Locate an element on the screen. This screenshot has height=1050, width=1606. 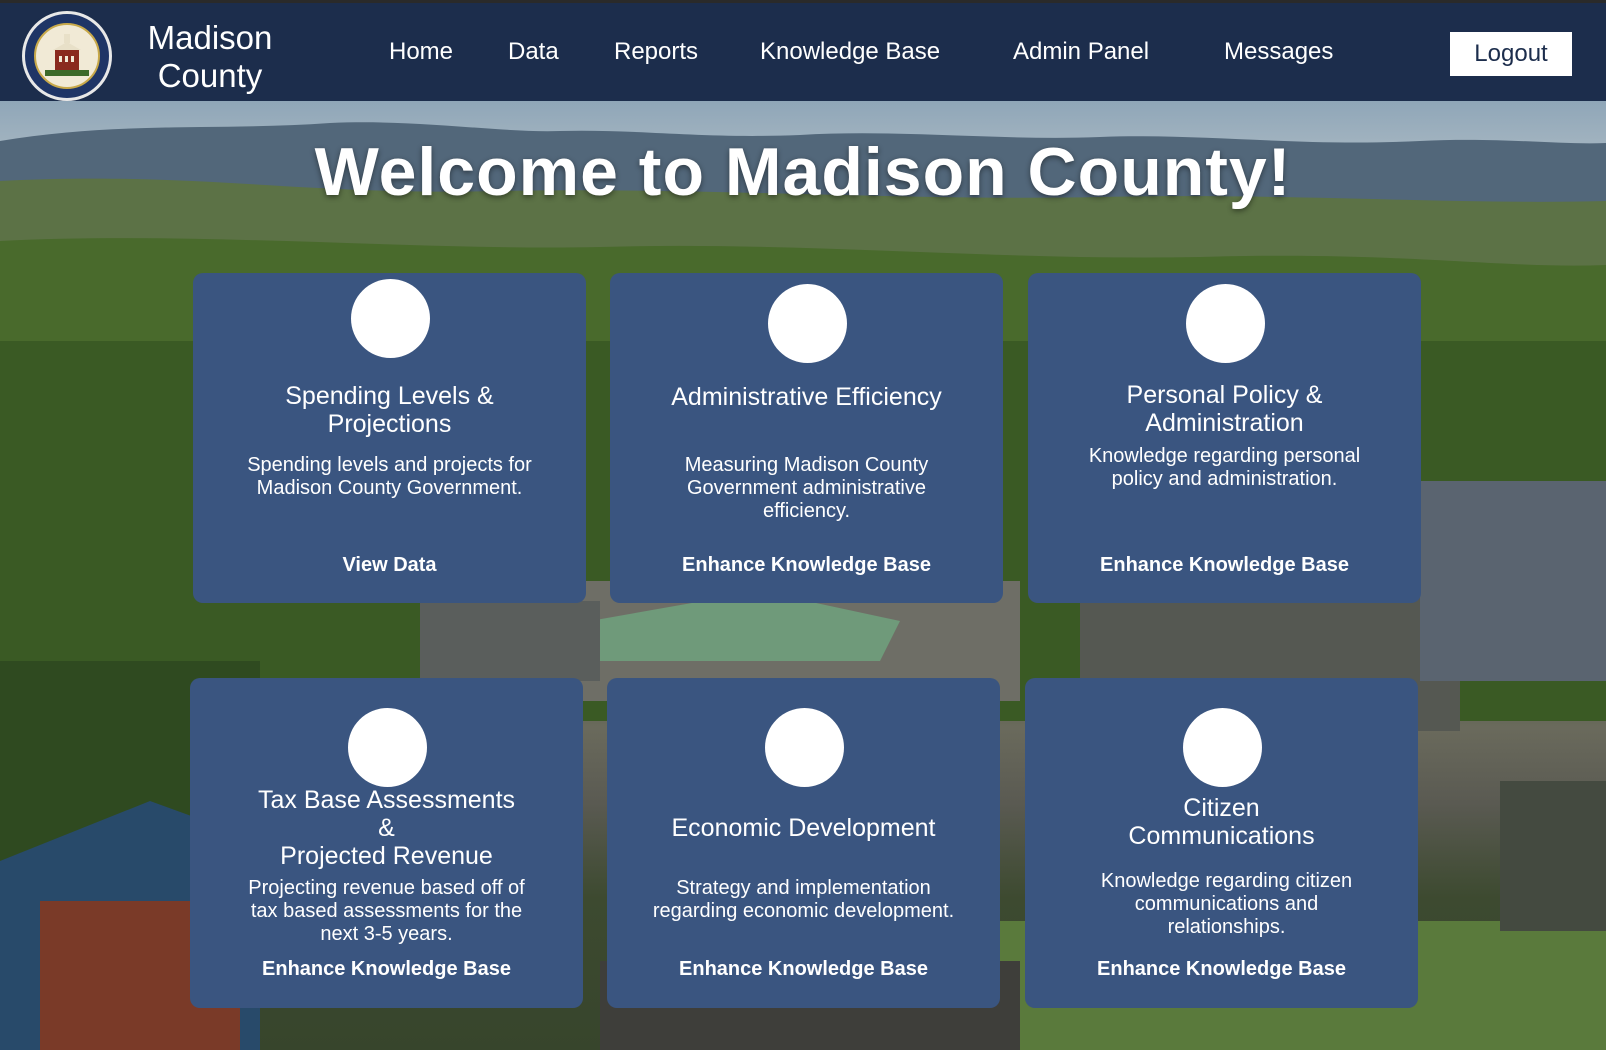
courthouse-icon is located at coordinates (67, 55).